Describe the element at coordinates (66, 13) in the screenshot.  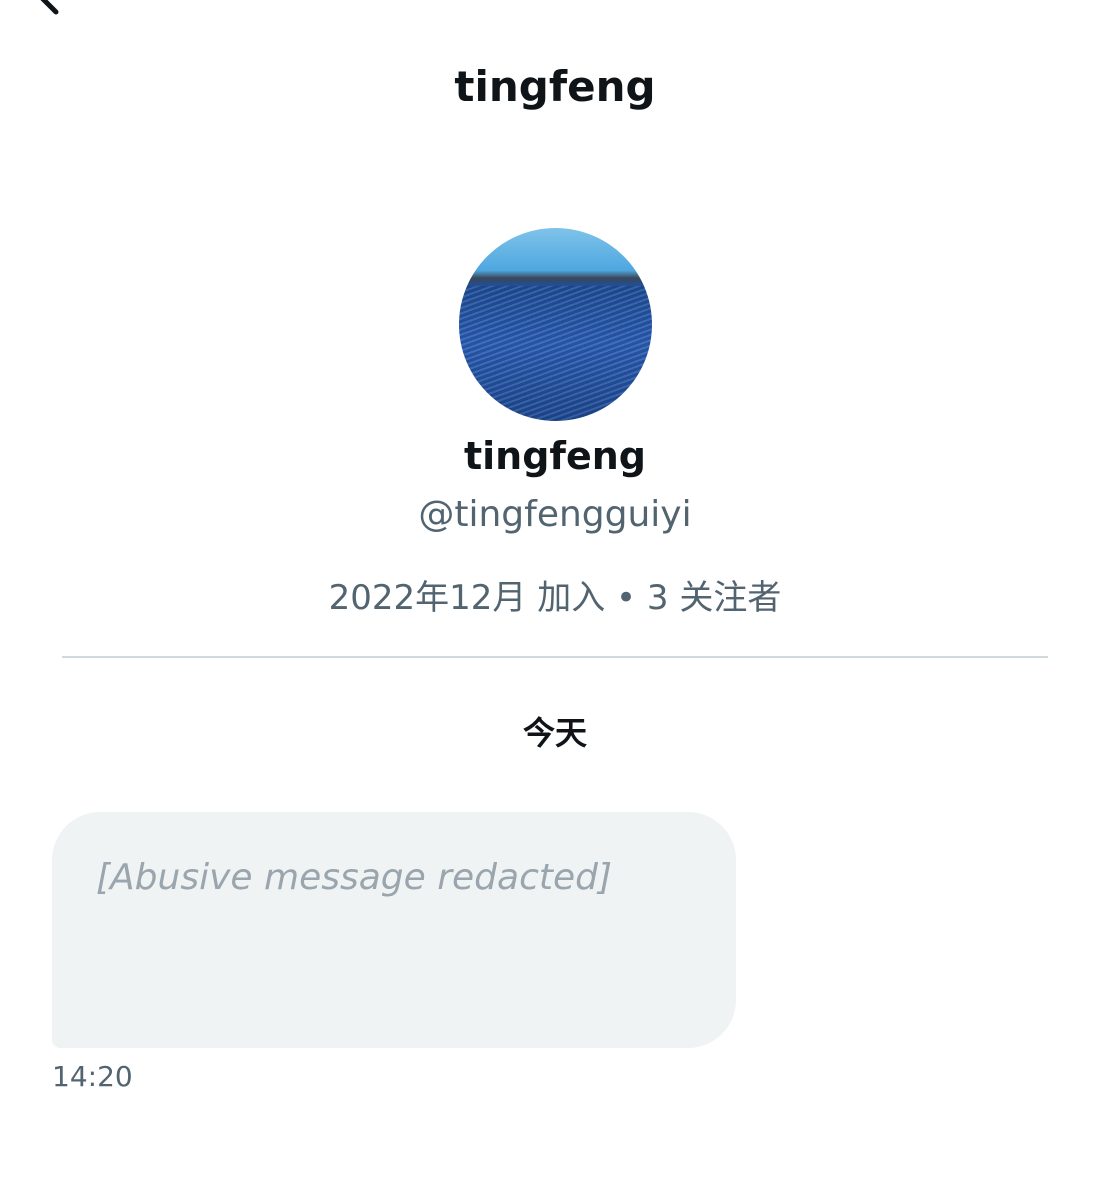
I see `back-button` at that location.